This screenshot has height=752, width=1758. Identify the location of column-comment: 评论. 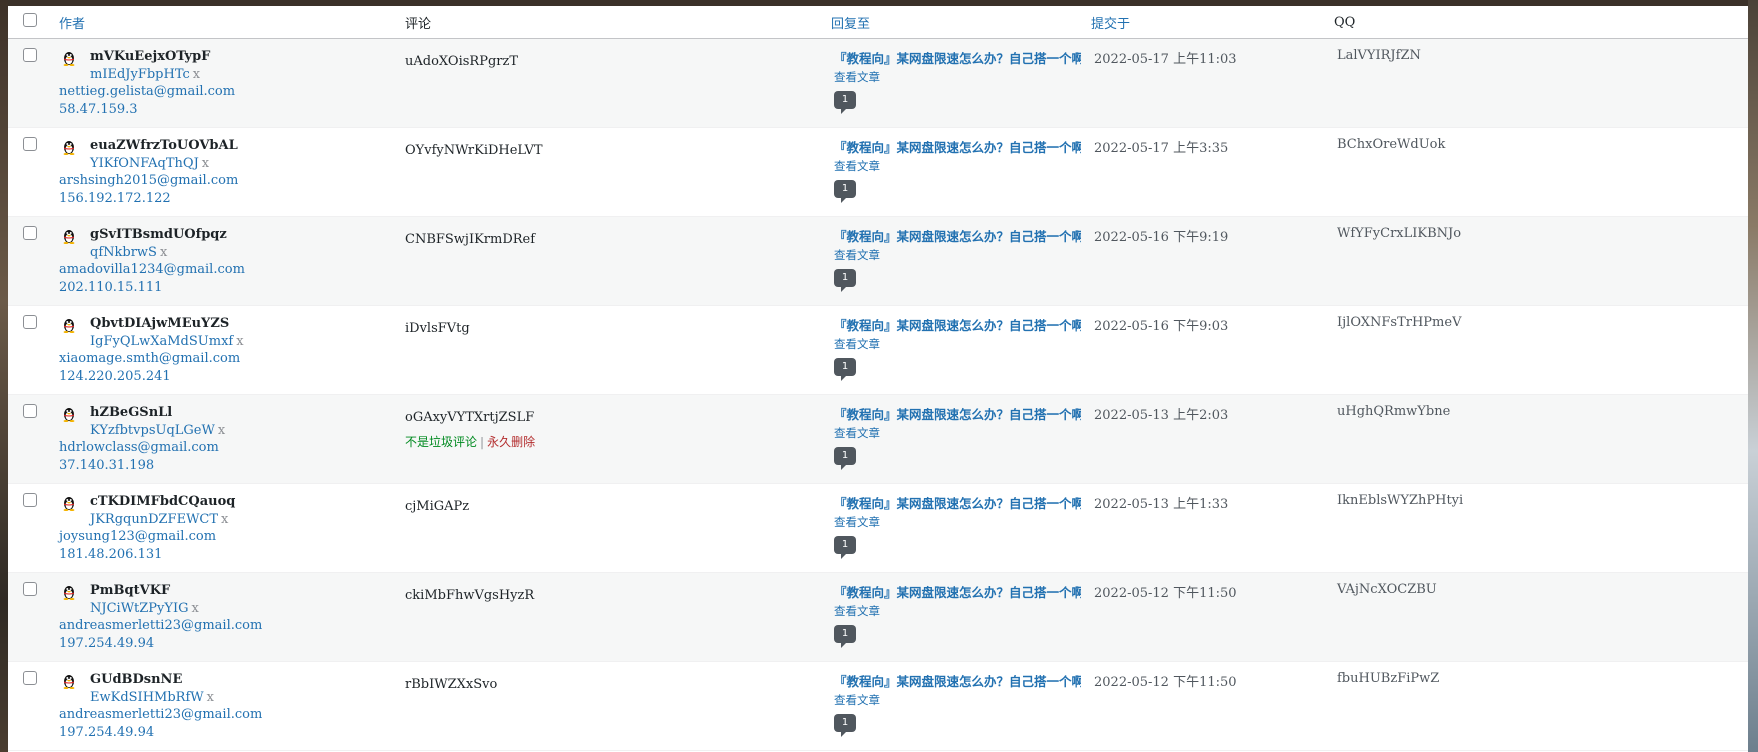
(618, 22).